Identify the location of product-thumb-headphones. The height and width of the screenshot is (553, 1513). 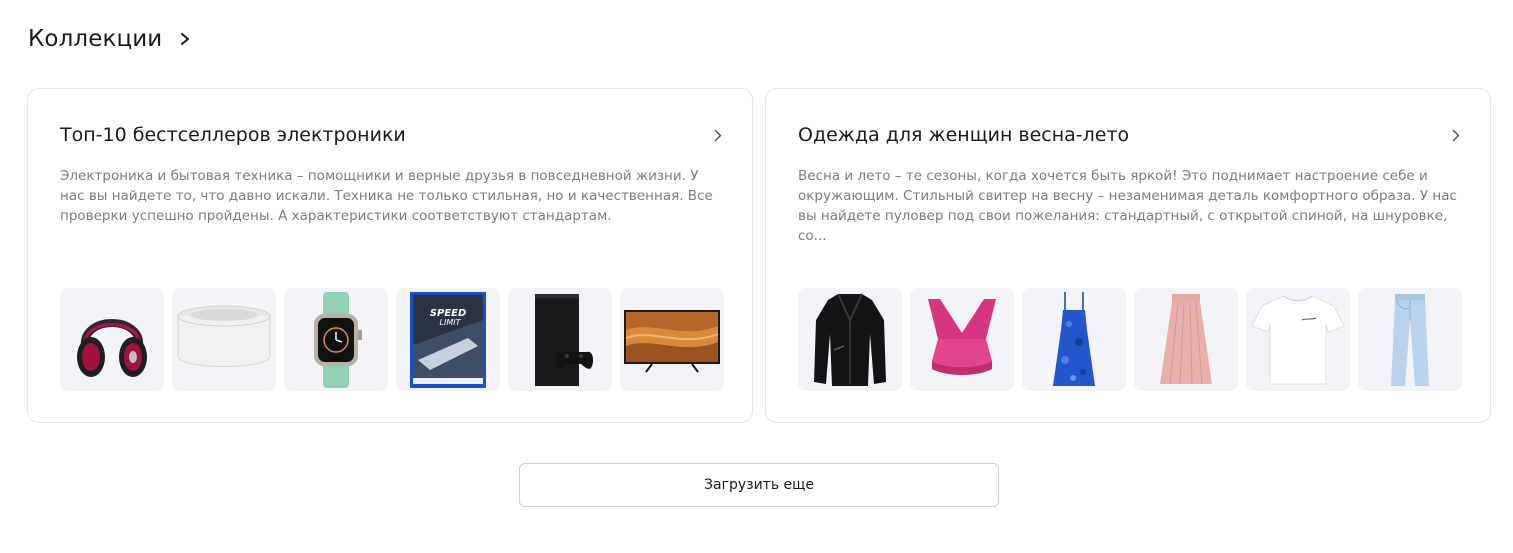
(112, 339).